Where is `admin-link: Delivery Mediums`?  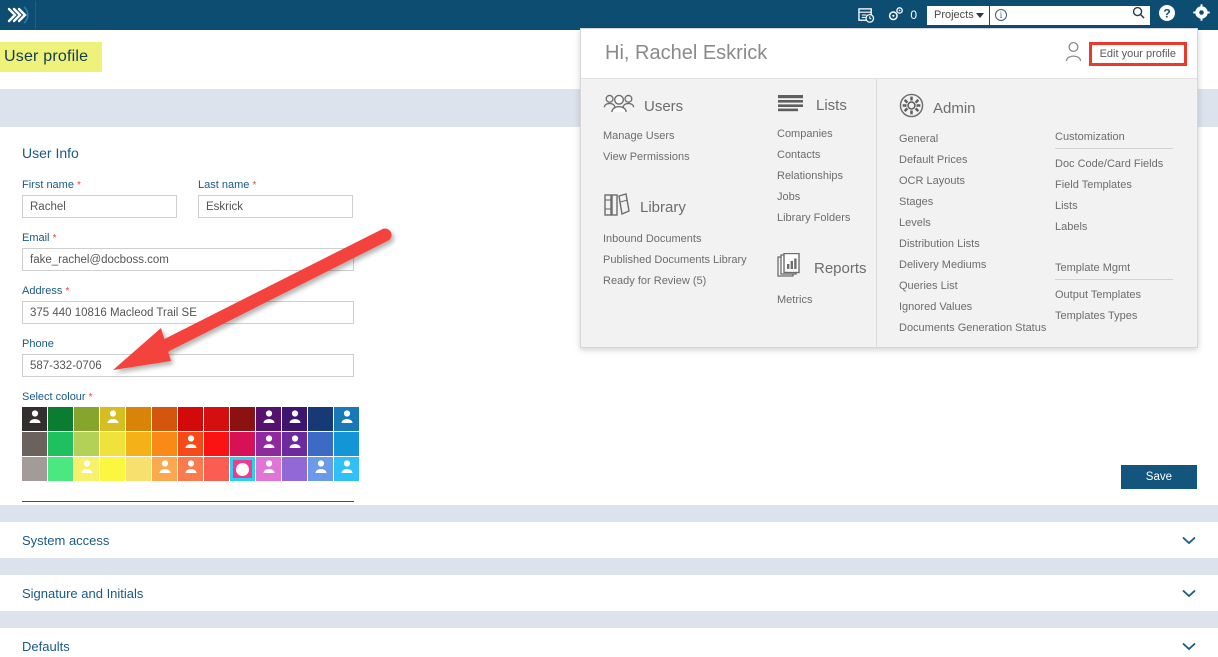
admin-link: Delivery Mediums is located at coordinates (977, 265).